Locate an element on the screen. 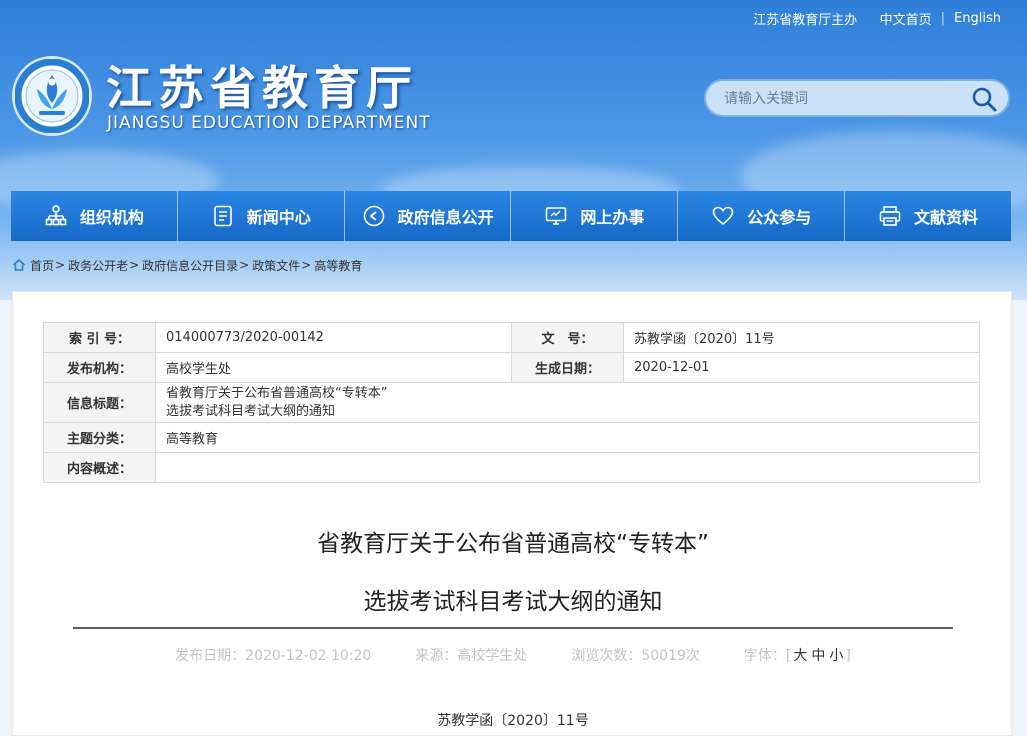 Image resolution: width=1027 pixels, height=736 pixels. home-cn-link: 中文首页 is located at coordinates (906, 18).